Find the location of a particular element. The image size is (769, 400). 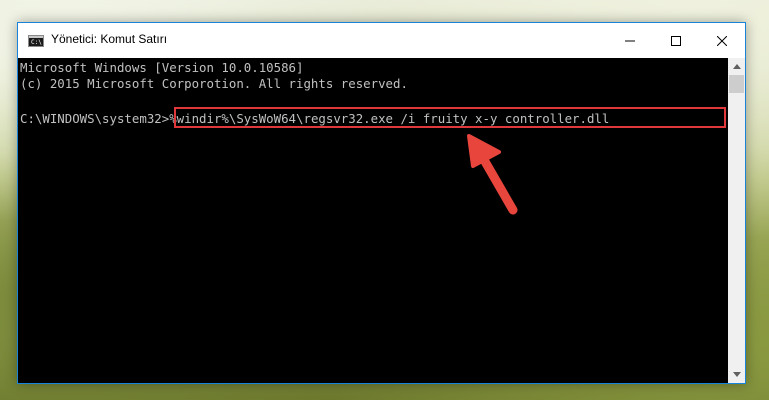

minimize-button is located at coordinates (630, 40).